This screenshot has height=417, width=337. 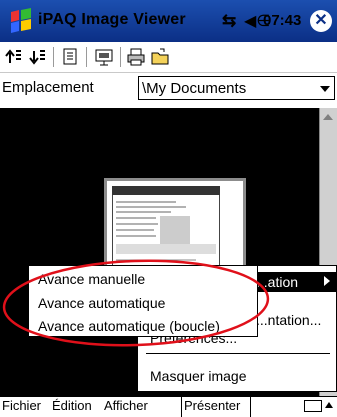 What do you see at coordinates (14, 57) in the screenshot?
I see `sort-ascending-icon` at bounding box center [14, 57].